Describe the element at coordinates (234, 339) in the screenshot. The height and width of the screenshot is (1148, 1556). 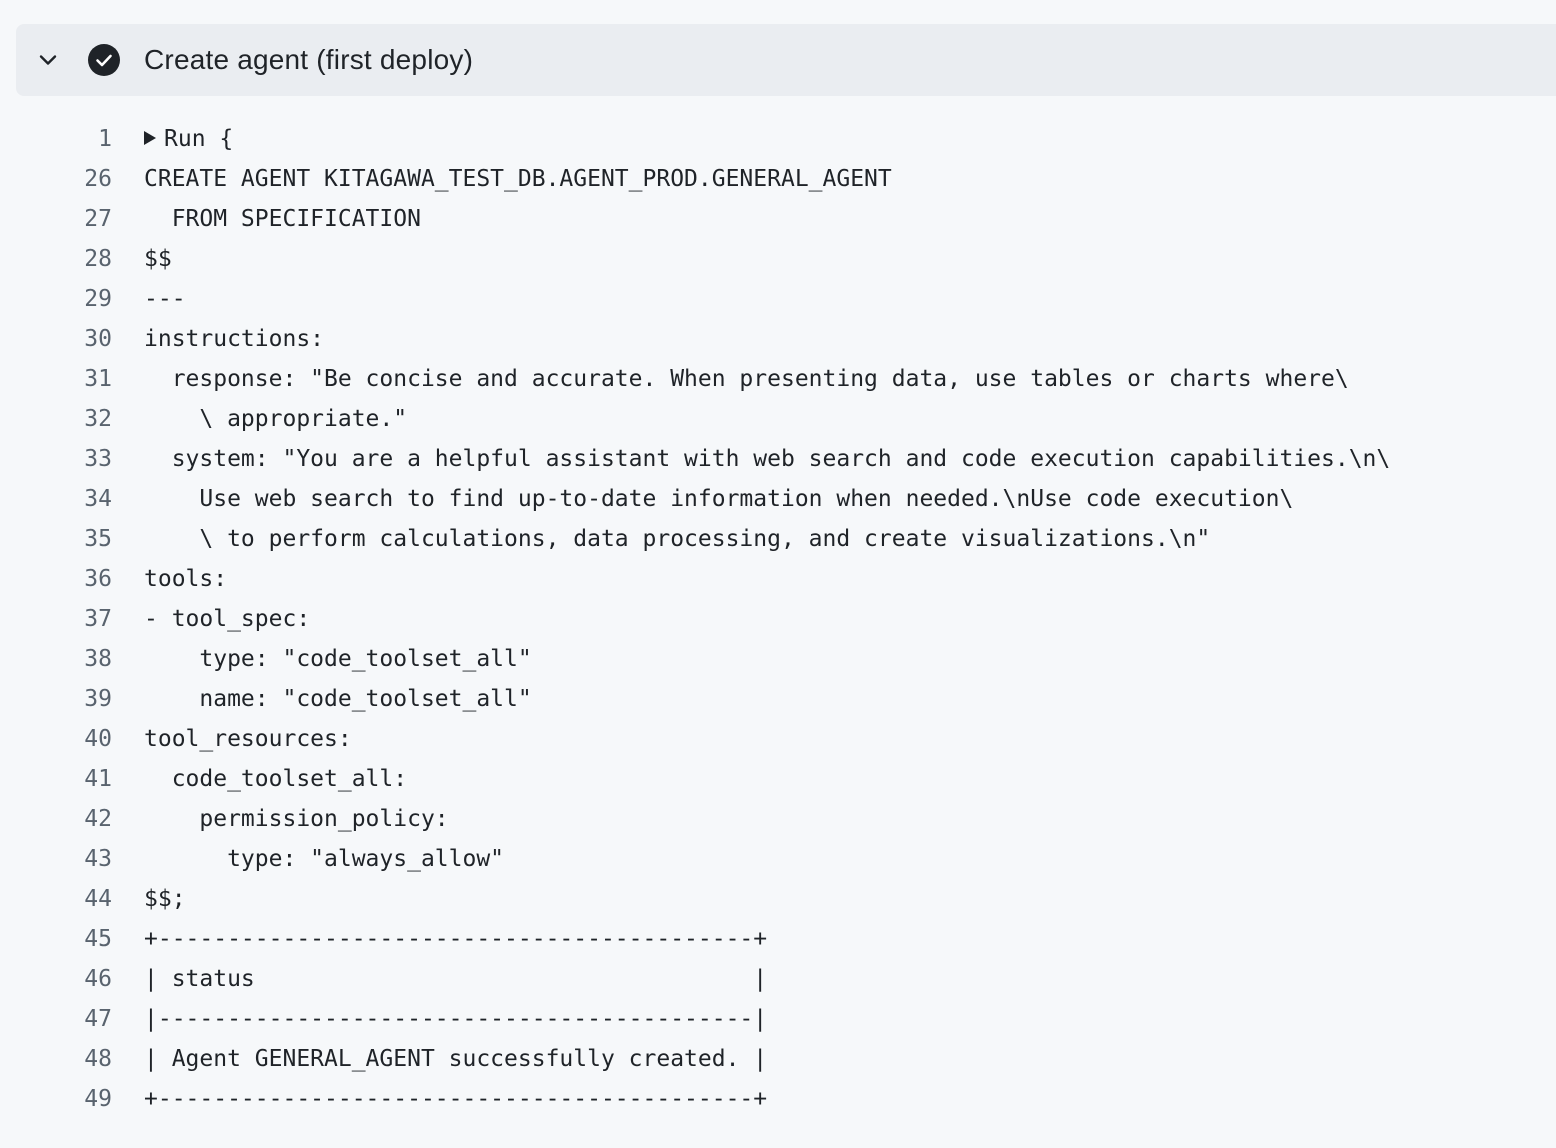
I see `log-line-text: instructions:` at that location.